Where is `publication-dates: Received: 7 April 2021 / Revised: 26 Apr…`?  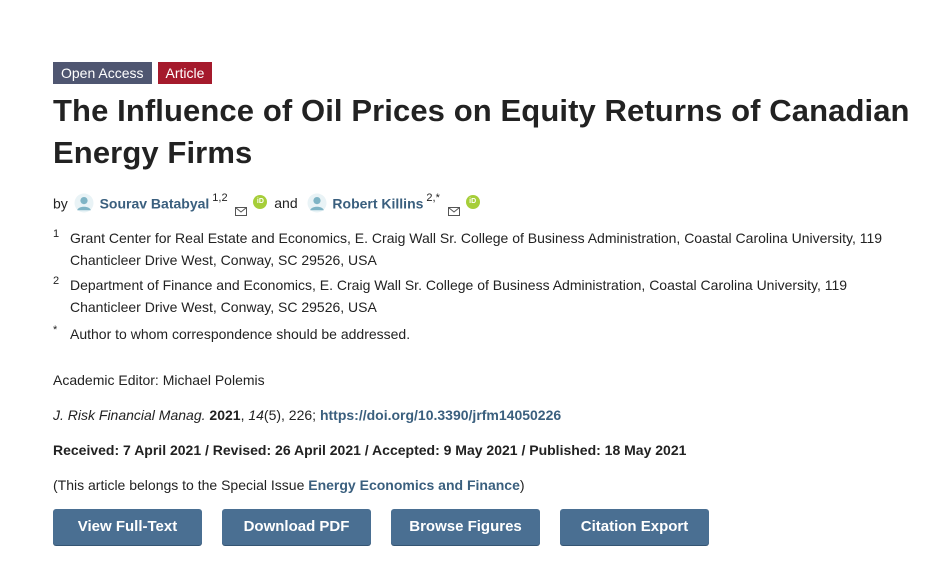
publication-dates: Received: 7 April 2021 / Revised: 26 Apr… is located at coordinates (370, 450).